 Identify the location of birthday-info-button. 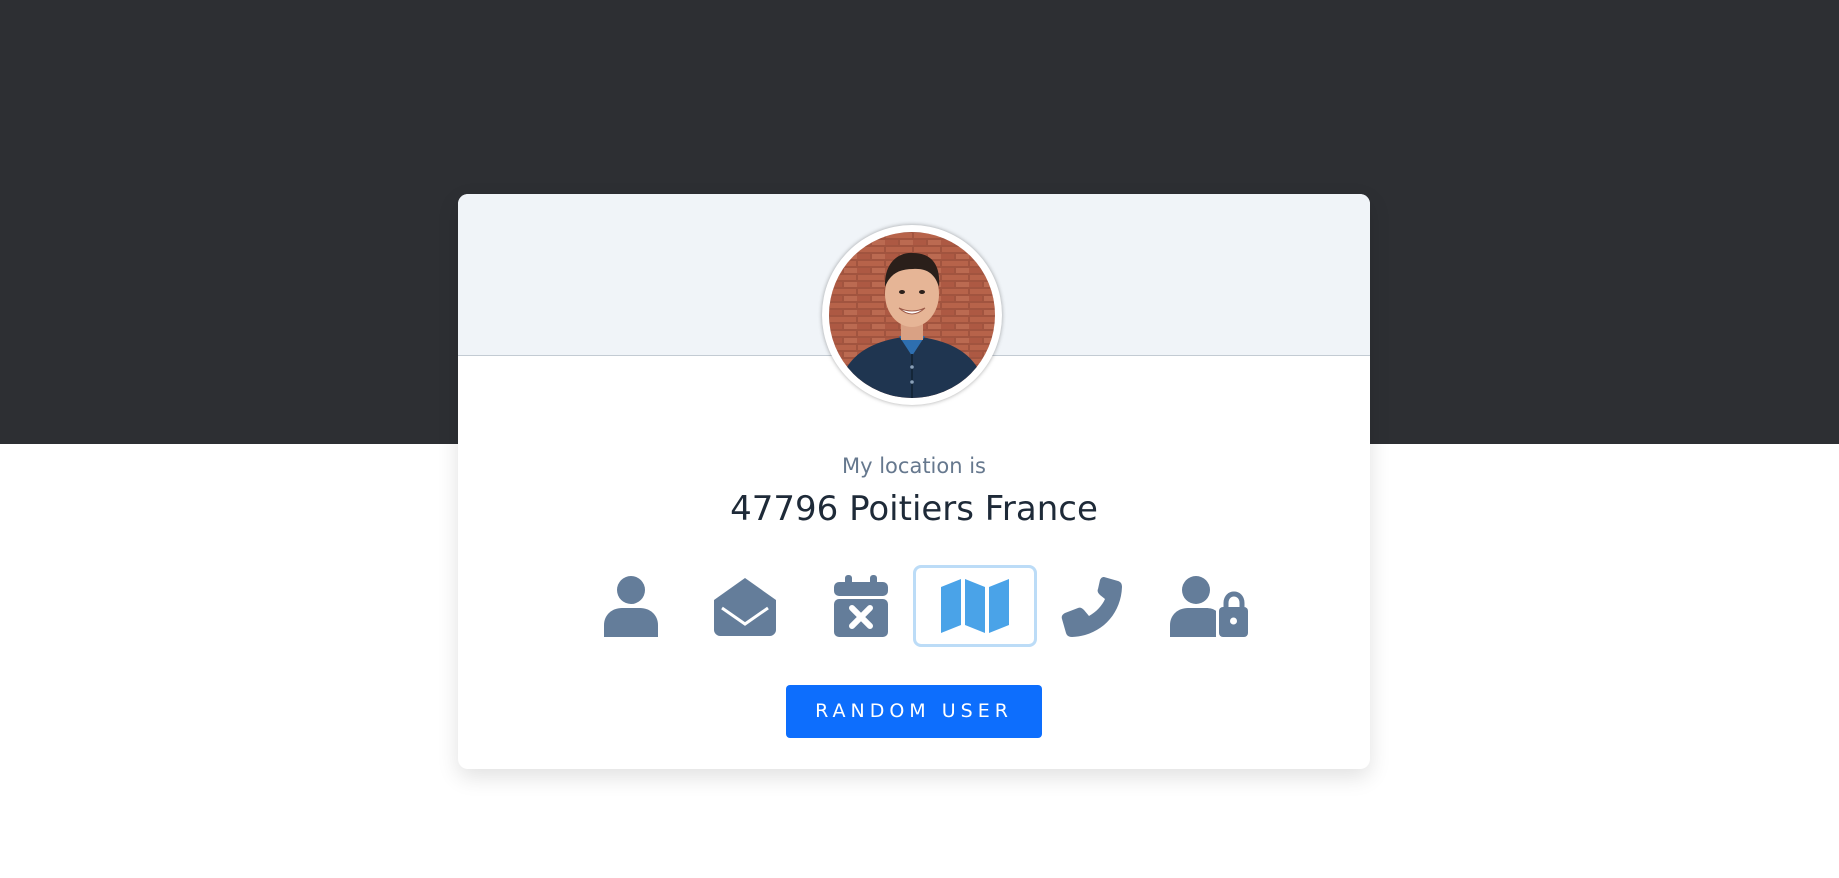
(861, 606).